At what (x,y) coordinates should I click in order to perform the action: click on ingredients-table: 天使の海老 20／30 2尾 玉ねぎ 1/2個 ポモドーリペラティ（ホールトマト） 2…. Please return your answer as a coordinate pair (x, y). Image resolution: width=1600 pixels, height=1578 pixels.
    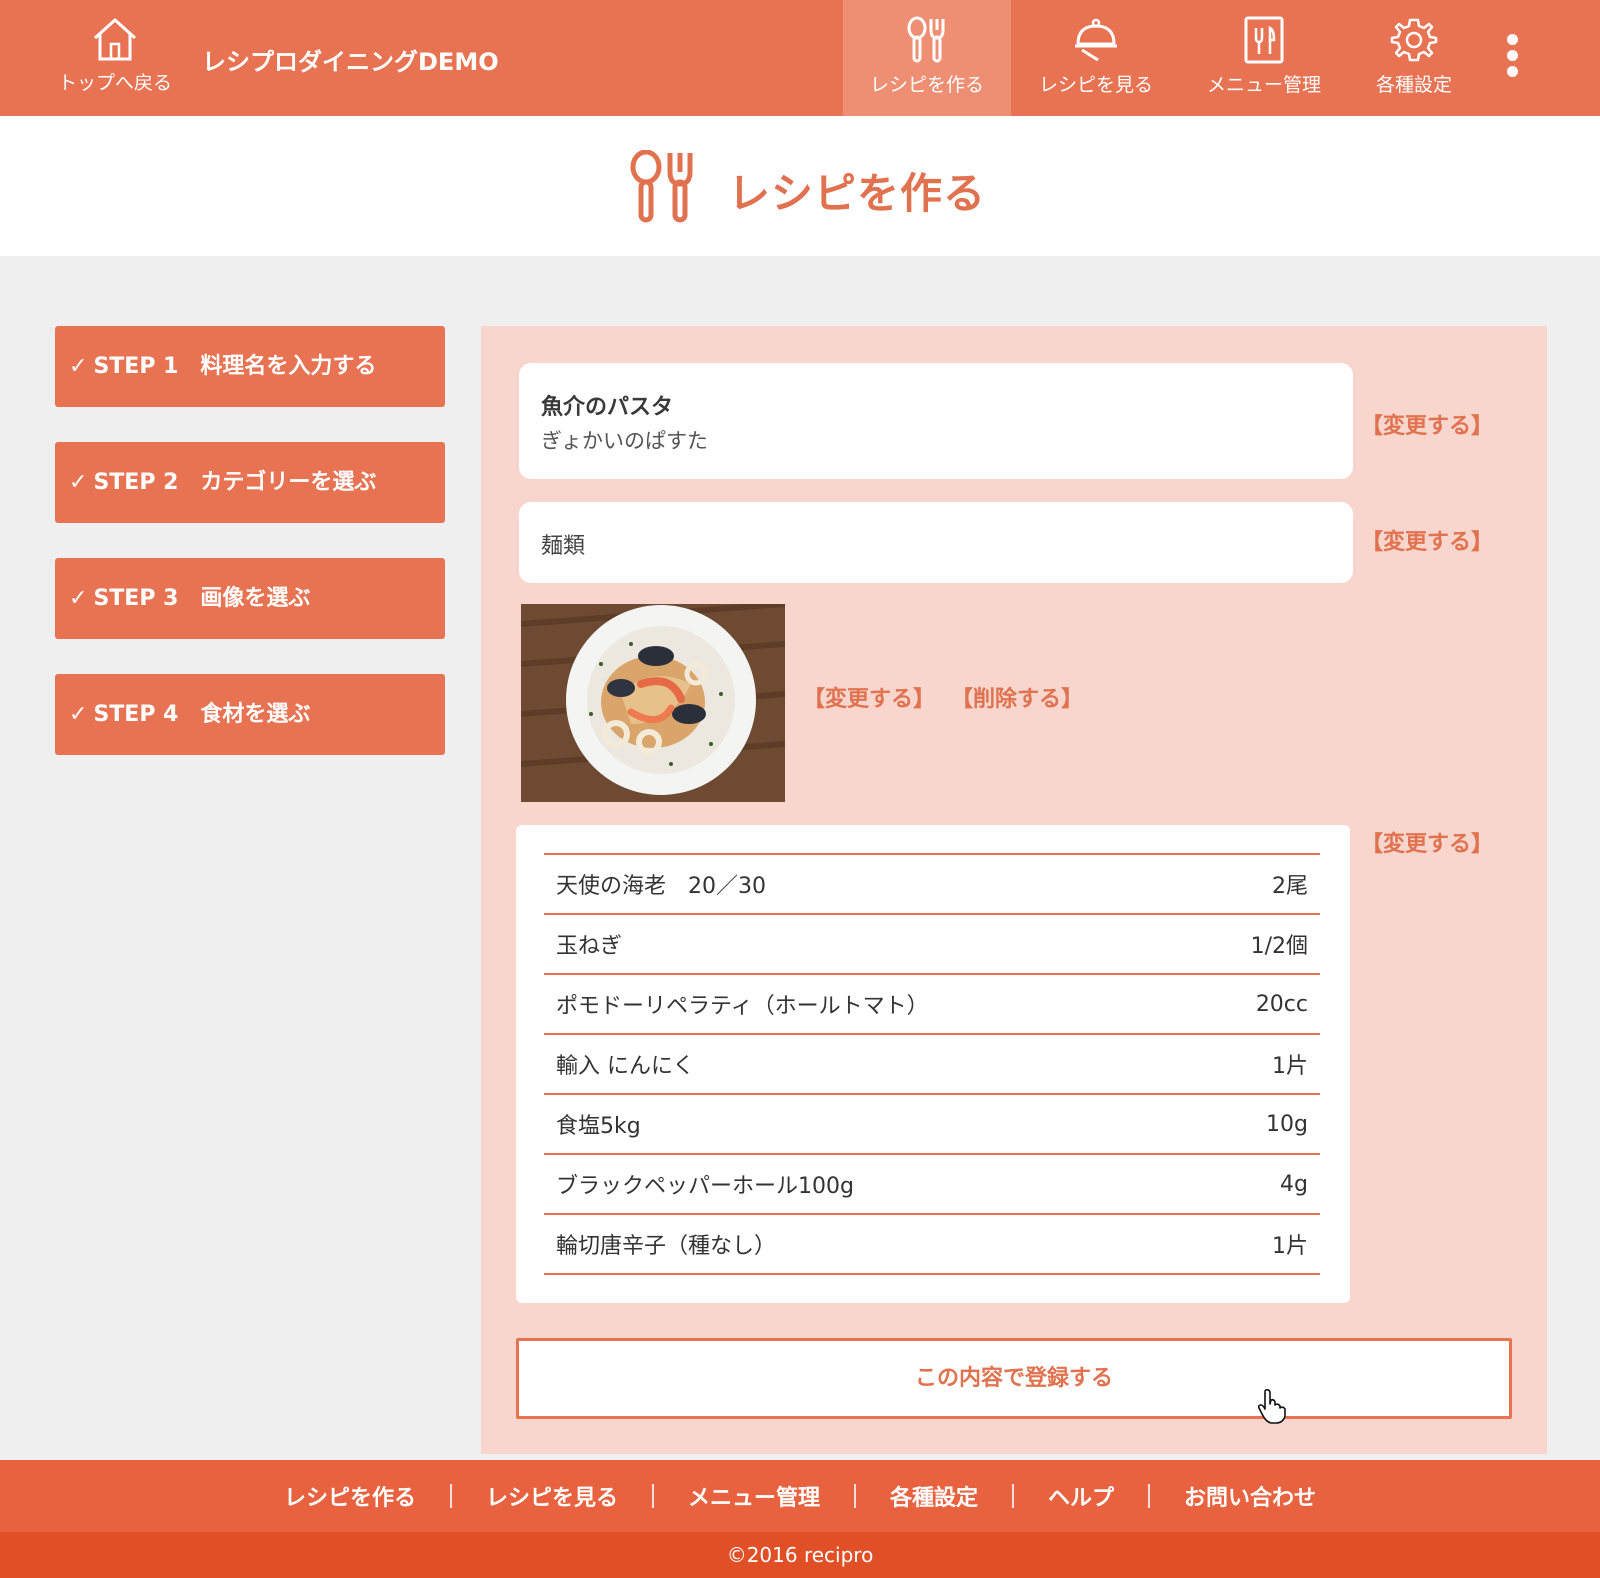
    Looking at the image, I should click on (932, 1064).